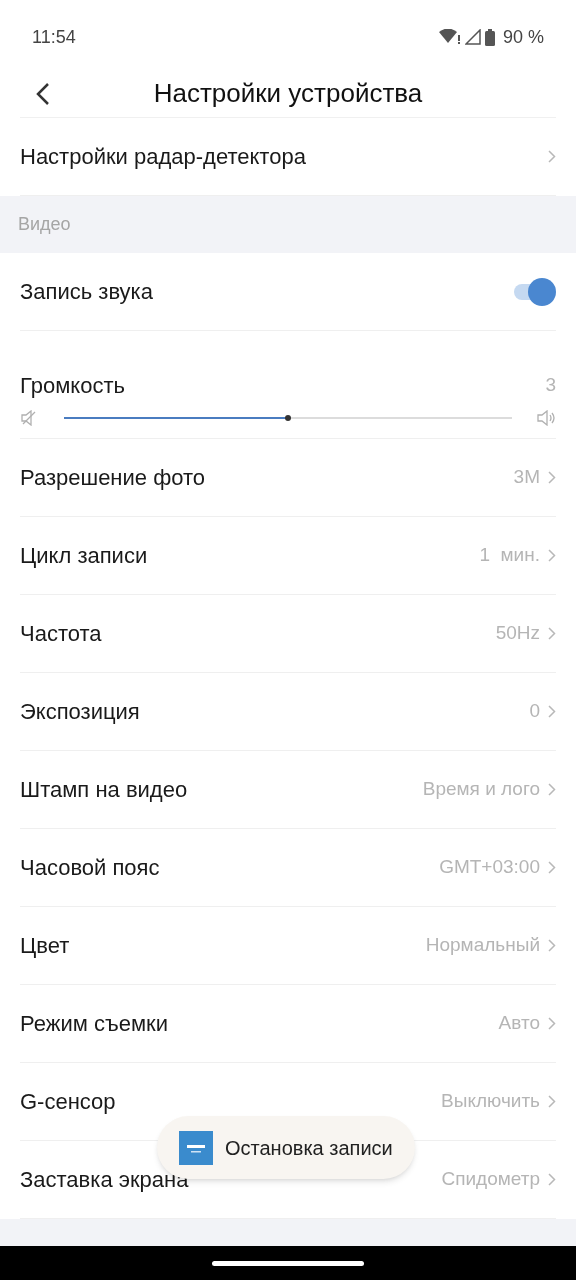  What do you see at coordinates (94, 1024) in the screenshot?
I see `row-label: Режим съемки` at bounding box center [94, 1024].